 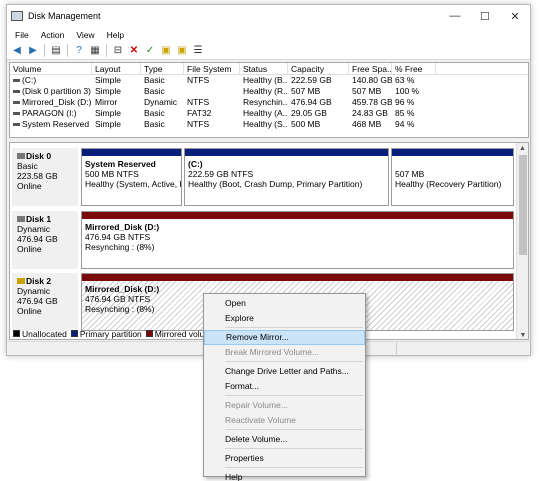 What do you see at coordinates (57, 102) in the screenshot?
I see `volume-name: Mirrored_Disk (D:)` at bounding box center [57, 102].